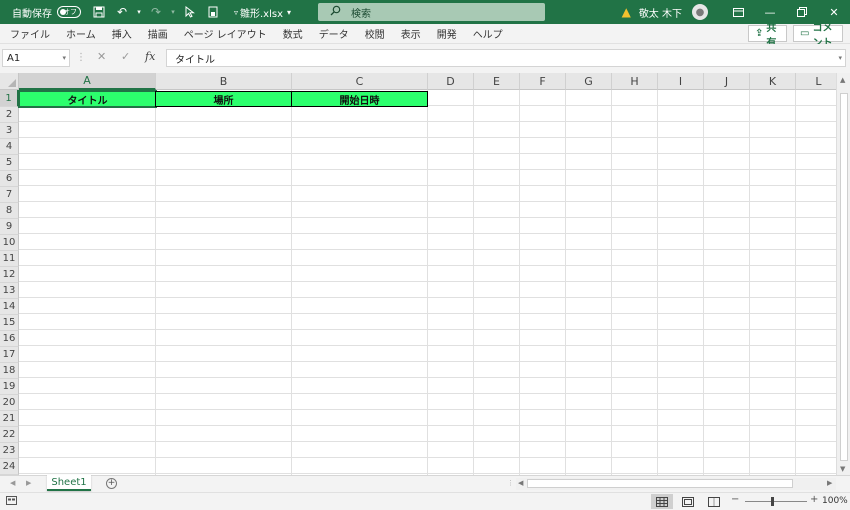 The image size is (850, 510). I want to click on column-header-b: B, so click(224, 81).